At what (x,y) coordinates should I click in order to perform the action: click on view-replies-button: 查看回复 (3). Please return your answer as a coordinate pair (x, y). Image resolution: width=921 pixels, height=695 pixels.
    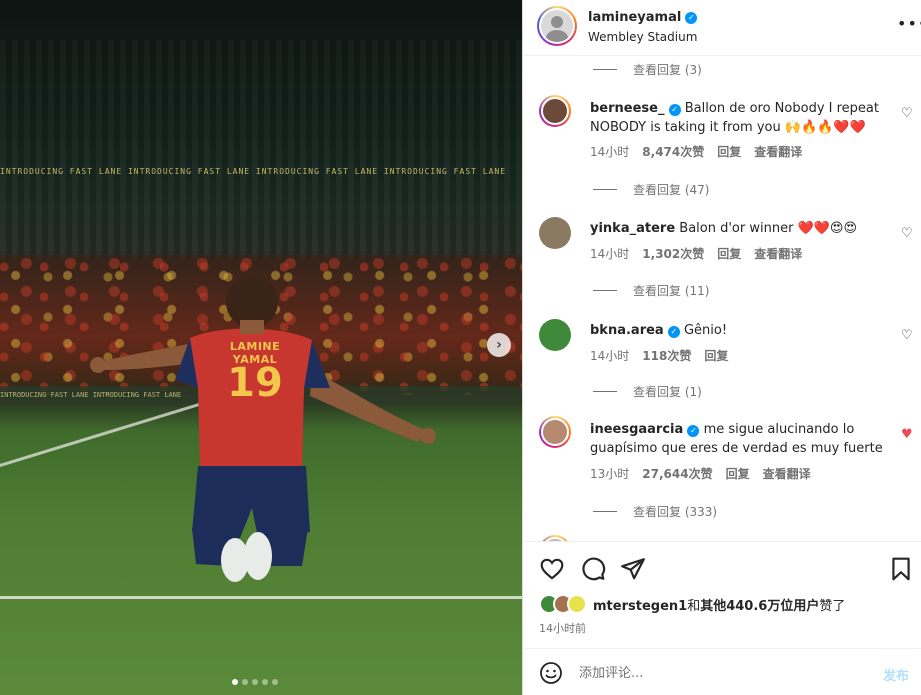
    Looking at the image, I should click on (647, 69).